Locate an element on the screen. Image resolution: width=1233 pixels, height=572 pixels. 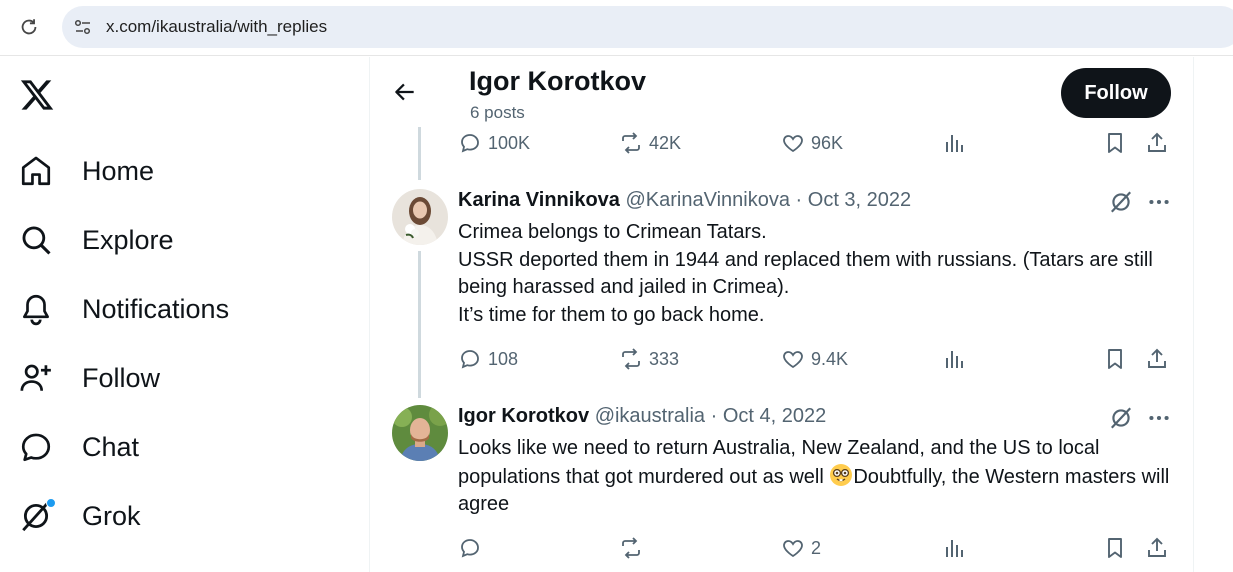
nav-explore: Explore is located at coordinates (96, 240).